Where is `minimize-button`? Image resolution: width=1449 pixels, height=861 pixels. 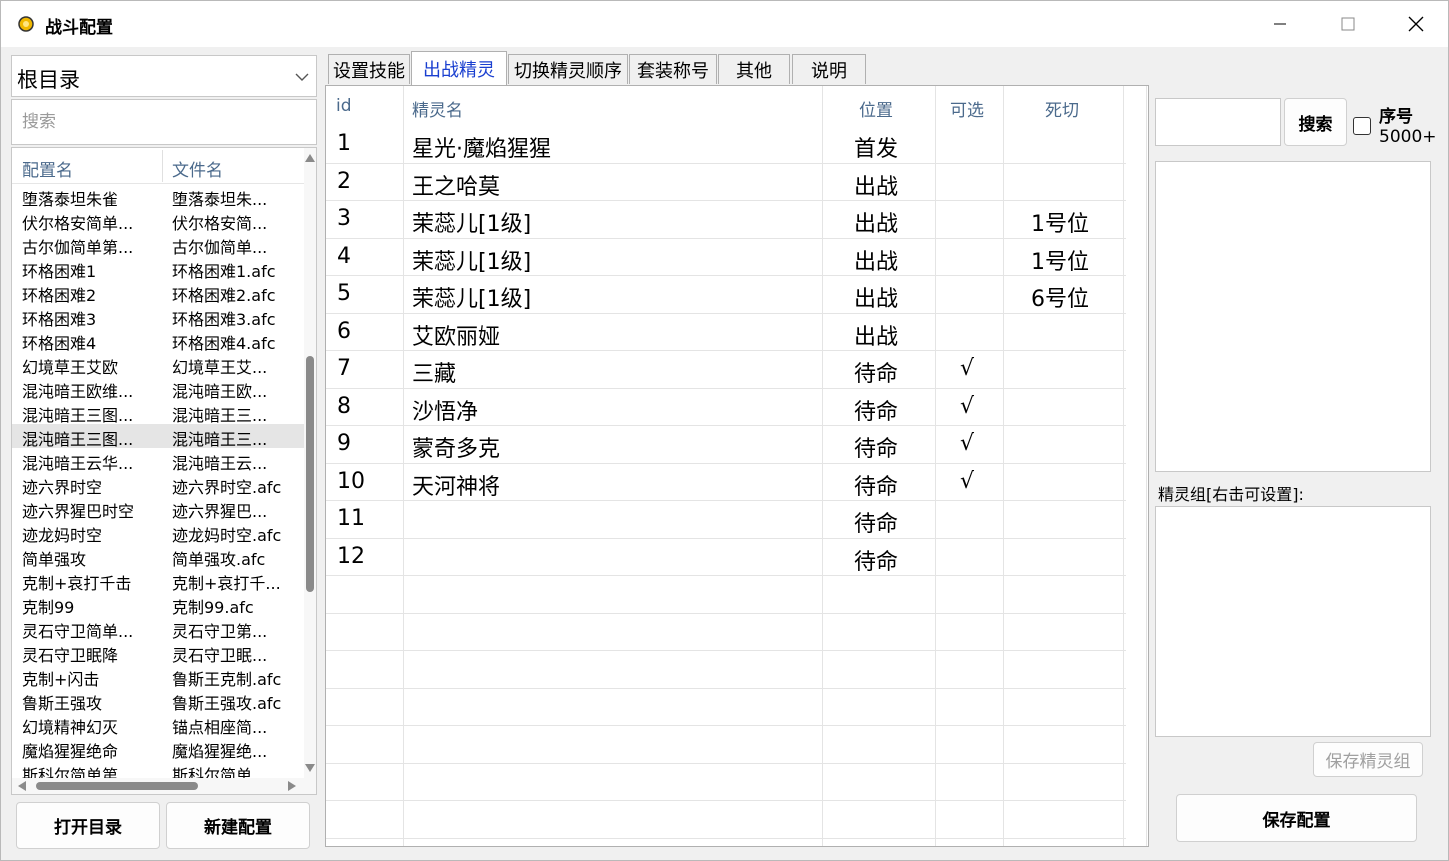 minimize-button is located at coordinates (1280, 24).